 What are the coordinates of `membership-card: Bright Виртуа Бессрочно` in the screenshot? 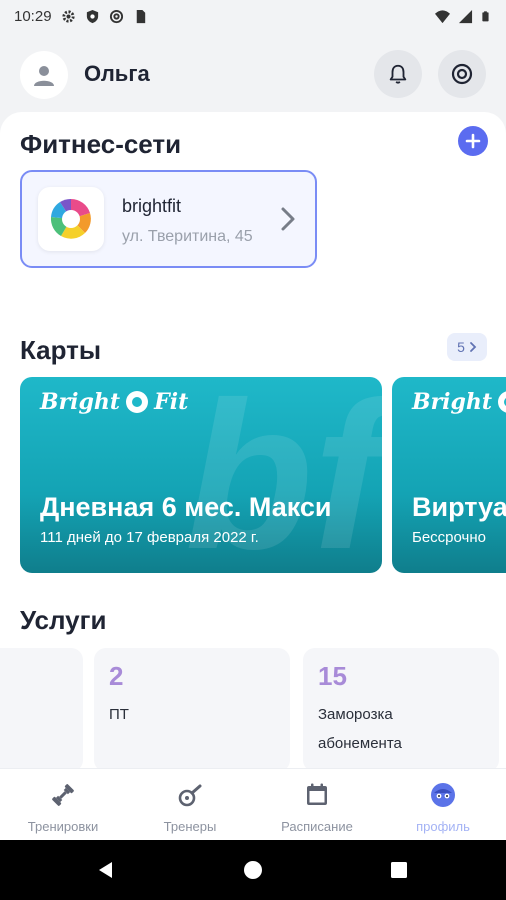 It's located at (449, 475).